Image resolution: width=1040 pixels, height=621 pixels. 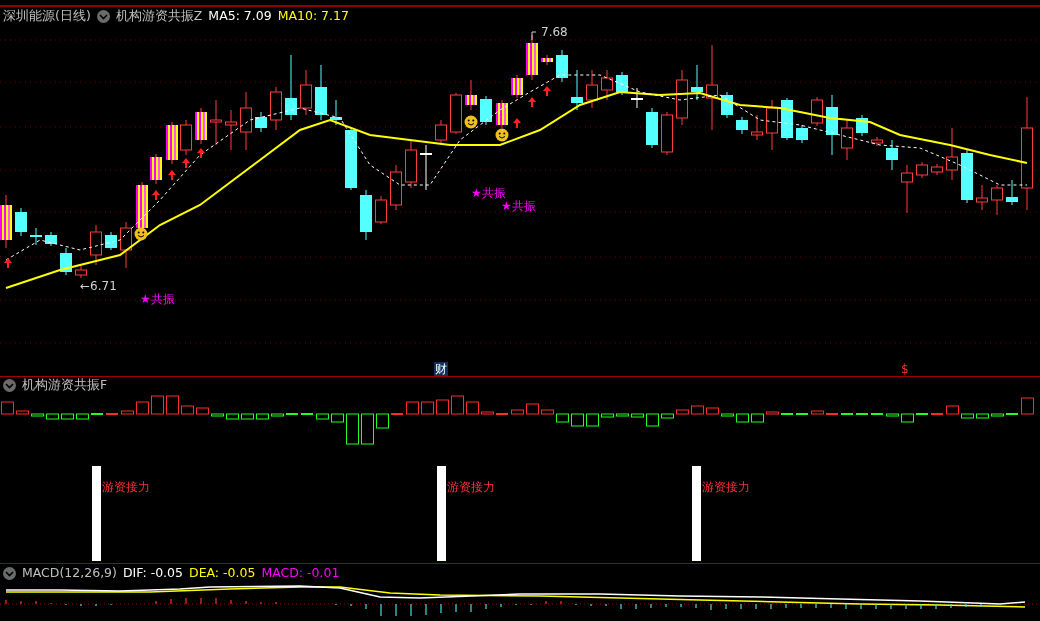 I want to click on dividend-marker: $, so click(x=905, y=369).